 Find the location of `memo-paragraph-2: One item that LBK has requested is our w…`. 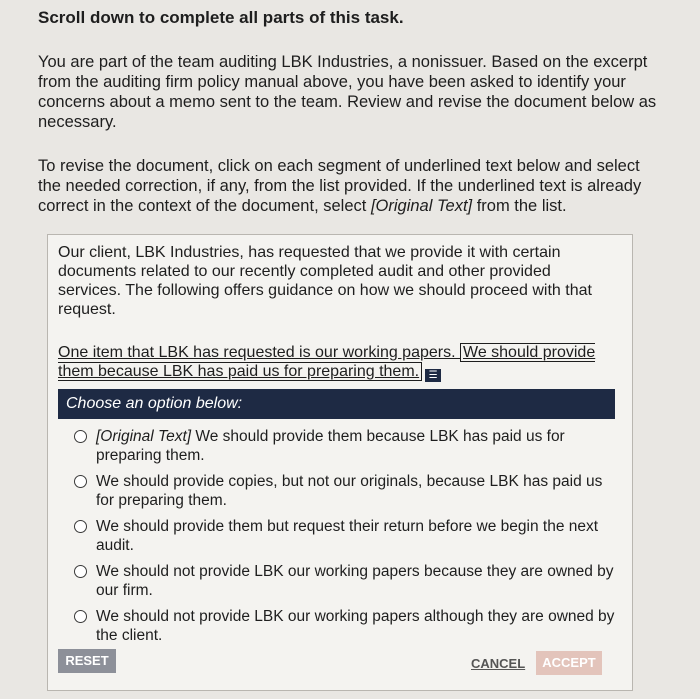

memo-paragraph-2: One item that LBK has requested is our w… is located at coordinates (338, 362).